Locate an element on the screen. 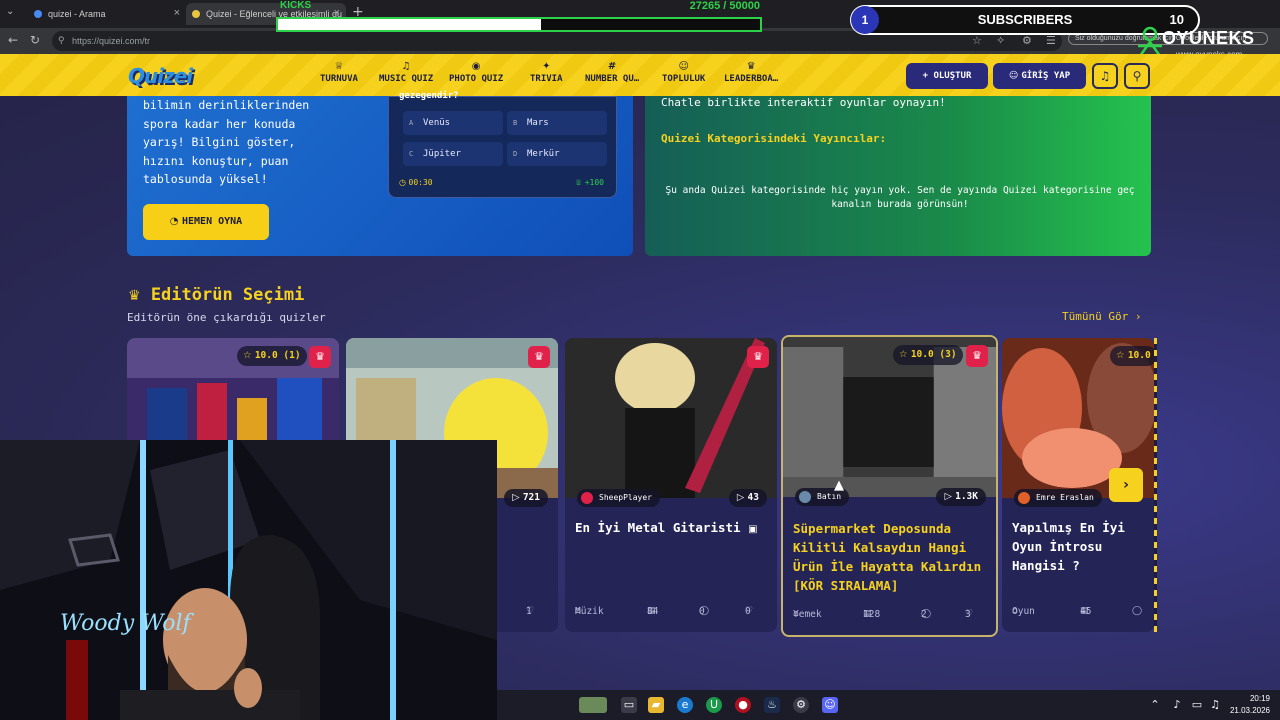 The image size is (1280, 720). clock: 20:19 21.03.2026 is located at coordinates (1250, 705).